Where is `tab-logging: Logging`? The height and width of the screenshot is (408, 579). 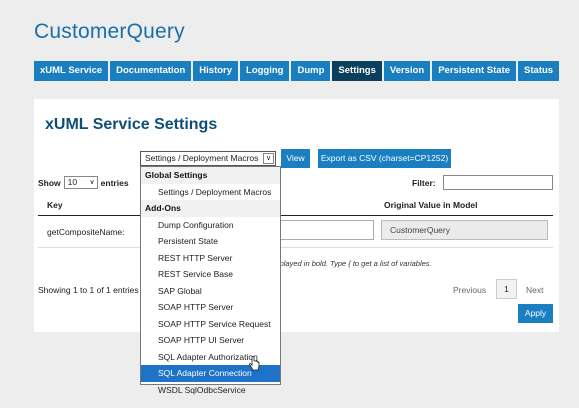 tab-logging: Logging is located at coordinates (265, 71).